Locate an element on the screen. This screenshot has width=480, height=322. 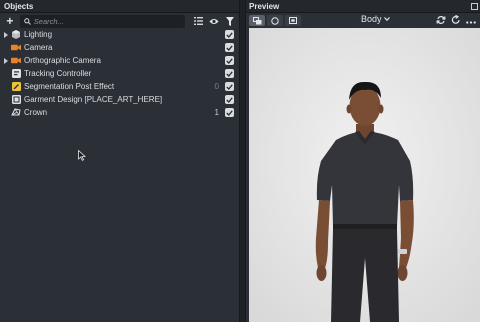
list-item-label: Tracking Controller is located at coordinates (58, 73).